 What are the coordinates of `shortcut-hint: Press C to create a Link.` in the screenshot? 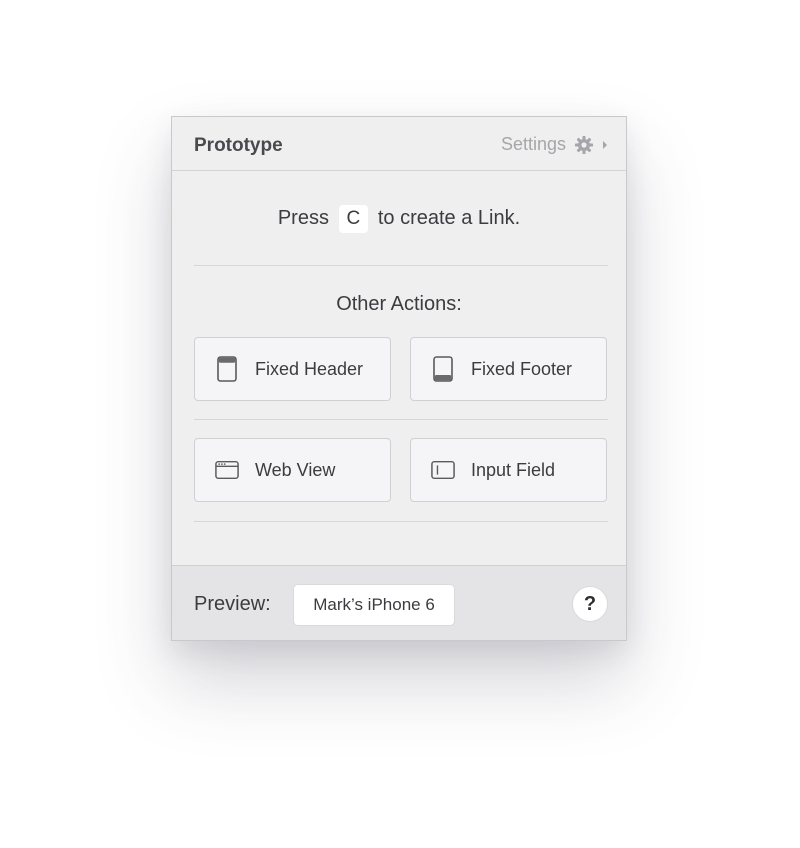 It's located at (399, 219).